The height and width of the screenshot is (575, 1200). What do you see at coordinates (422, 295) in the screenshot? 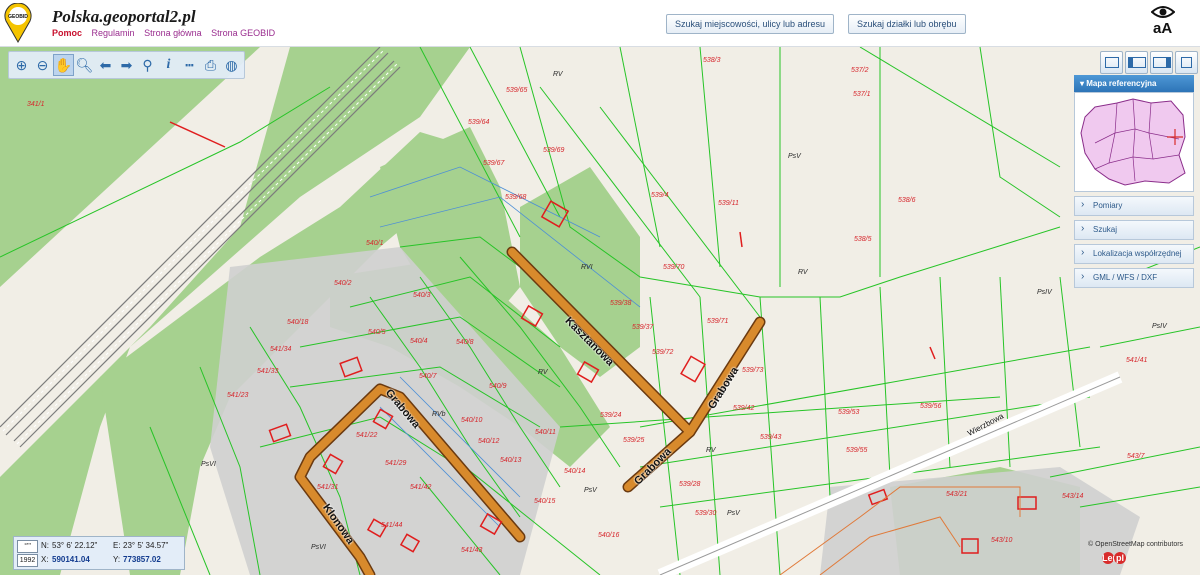
I see `parcel-label: 540/3` at bounding box center [422, 295].